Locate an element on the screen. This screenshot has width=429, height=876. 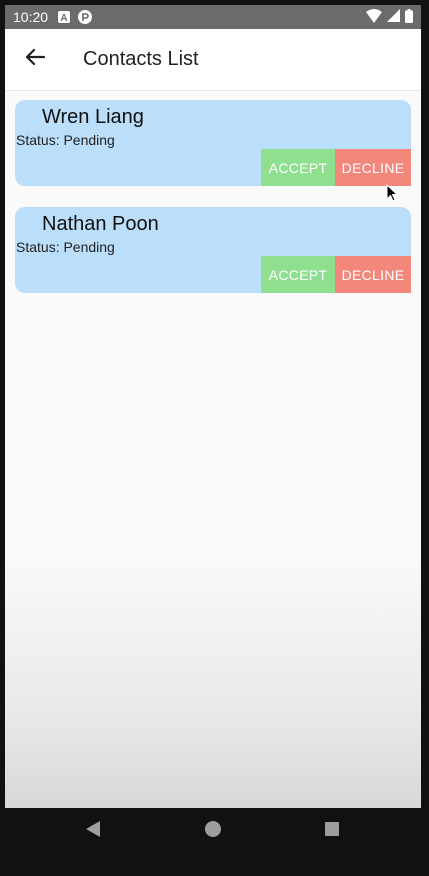
mouse-cursor-icon is located at coordinates (392, 195).